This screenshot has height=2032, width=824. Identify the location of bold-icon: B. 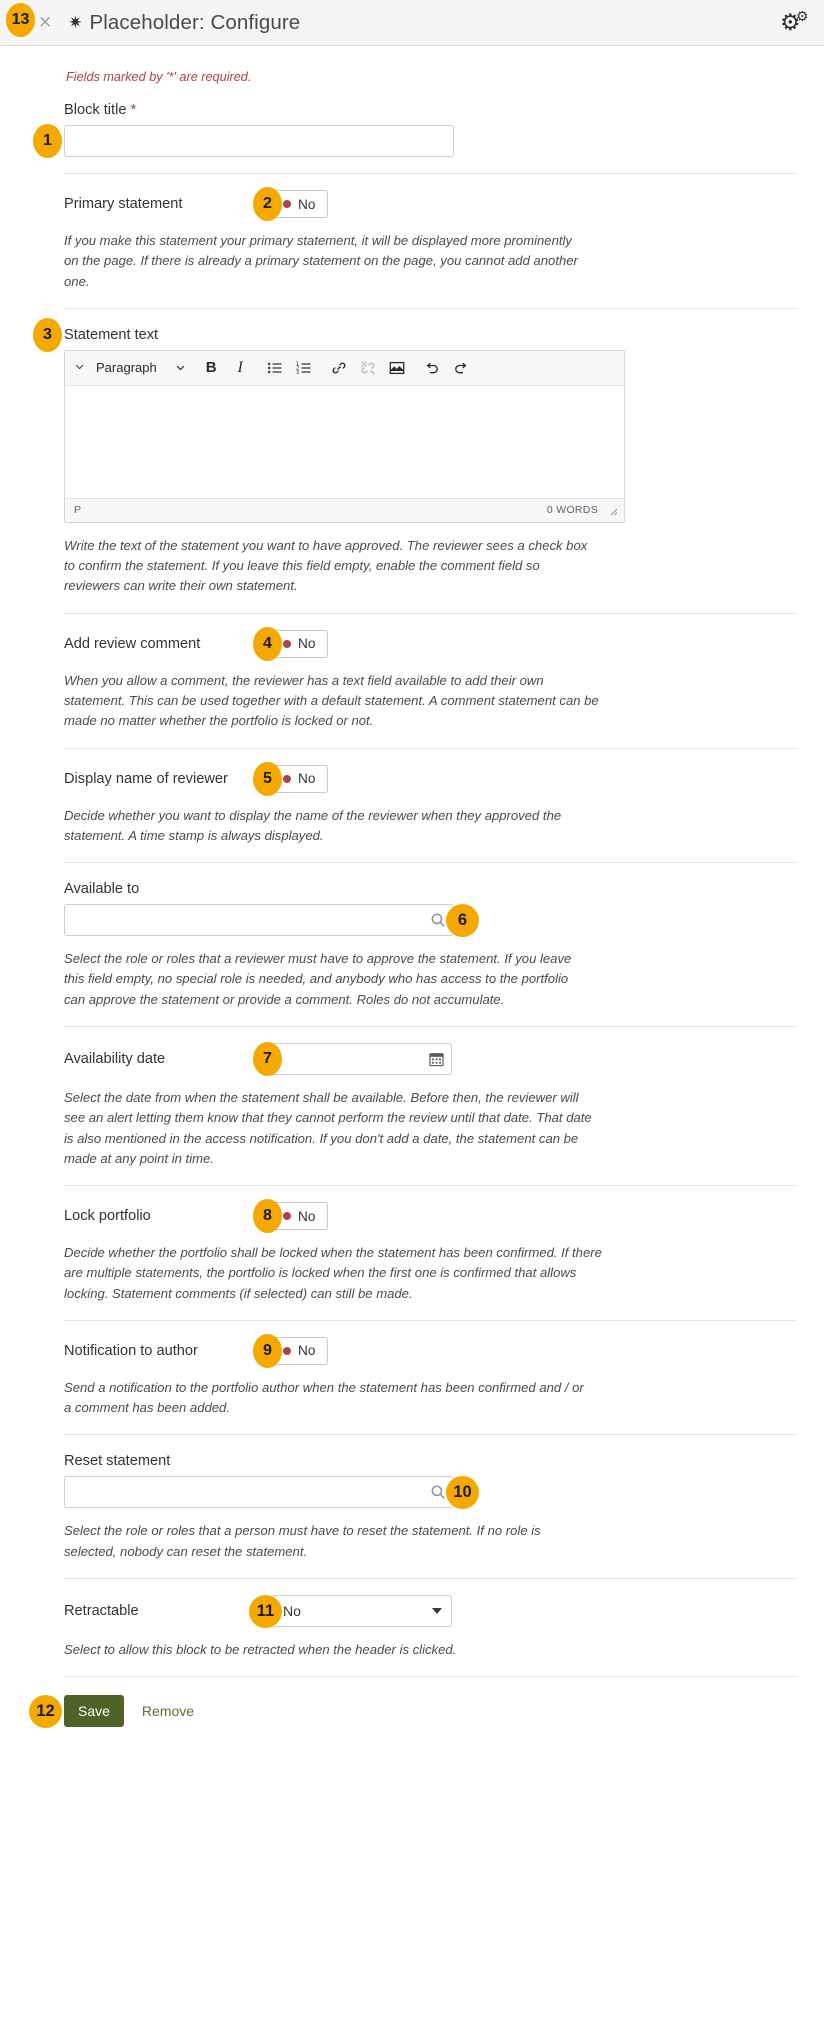
(211, 367).